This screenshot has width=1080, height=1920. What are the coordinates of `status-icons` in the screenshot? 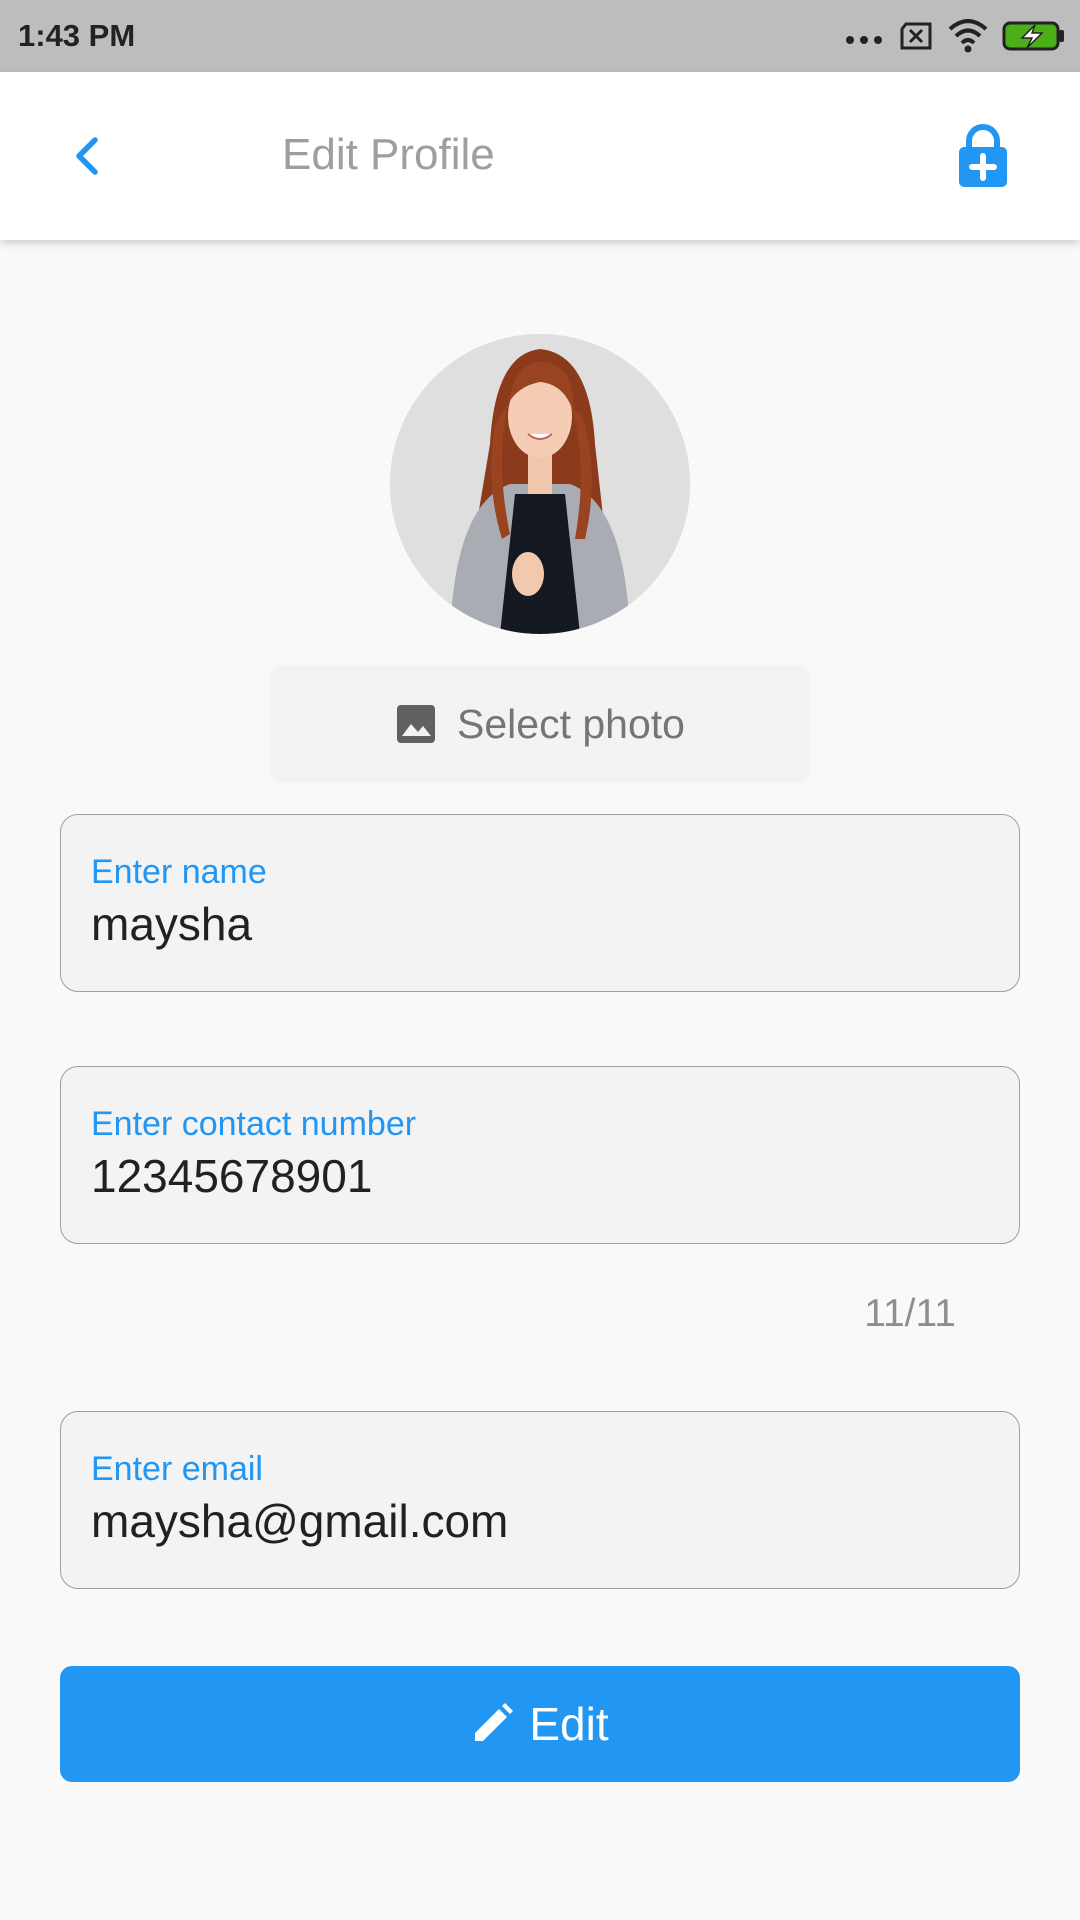 It's located at (955, 36).